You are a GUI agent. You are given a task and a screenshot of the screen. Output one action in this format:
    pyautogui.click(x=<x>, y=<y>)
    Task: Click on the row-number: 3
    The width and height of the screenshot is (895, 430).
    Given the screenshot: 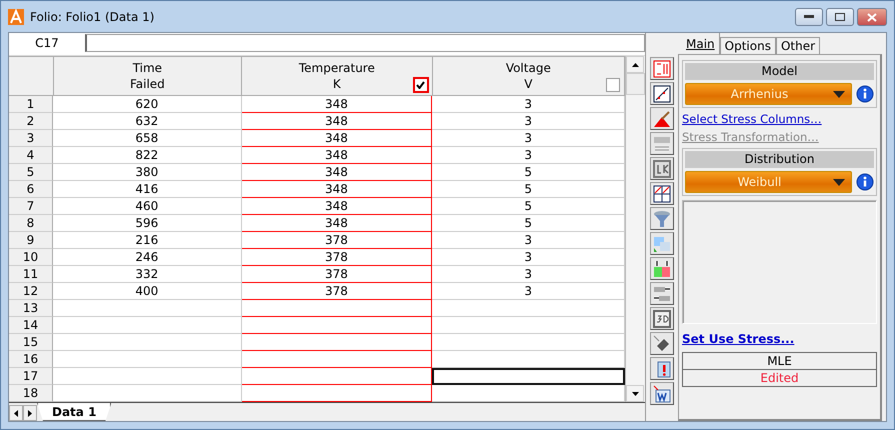 What is the action you would take?
    pyautogui.click(x=31, y=138)
    